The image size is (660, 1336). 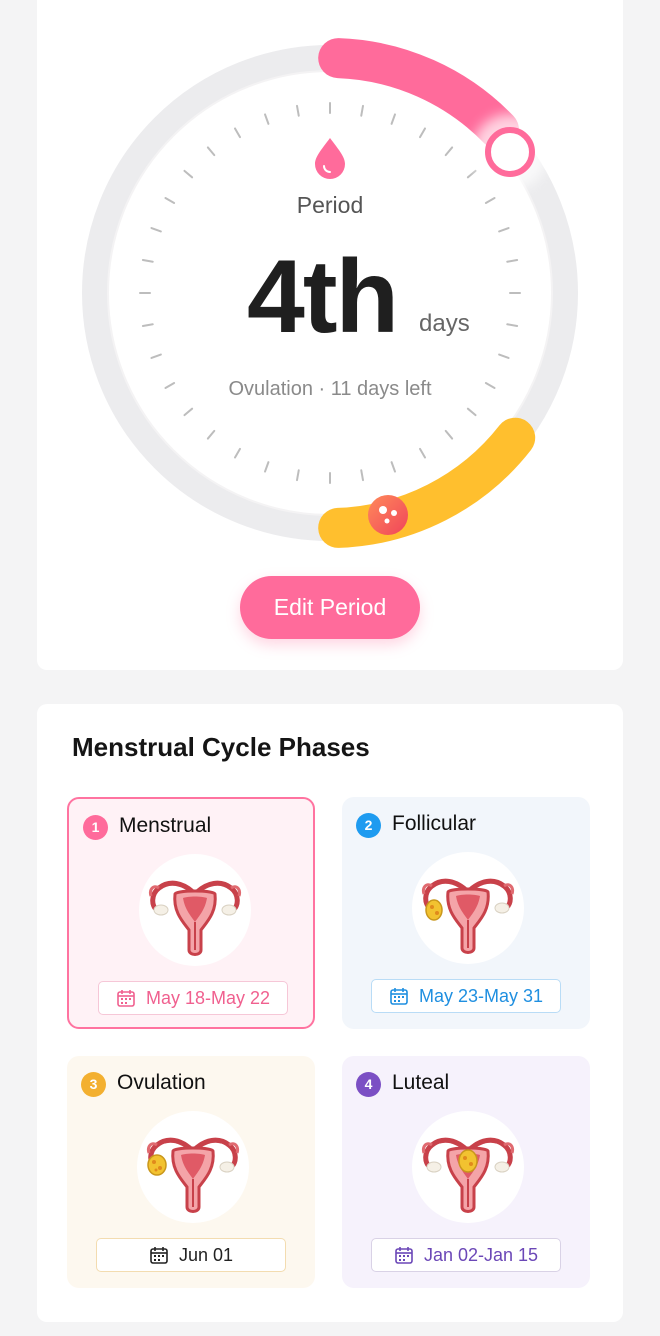 I want to click on phase-dates: May 23-May 31, so click(x=481, y=995).